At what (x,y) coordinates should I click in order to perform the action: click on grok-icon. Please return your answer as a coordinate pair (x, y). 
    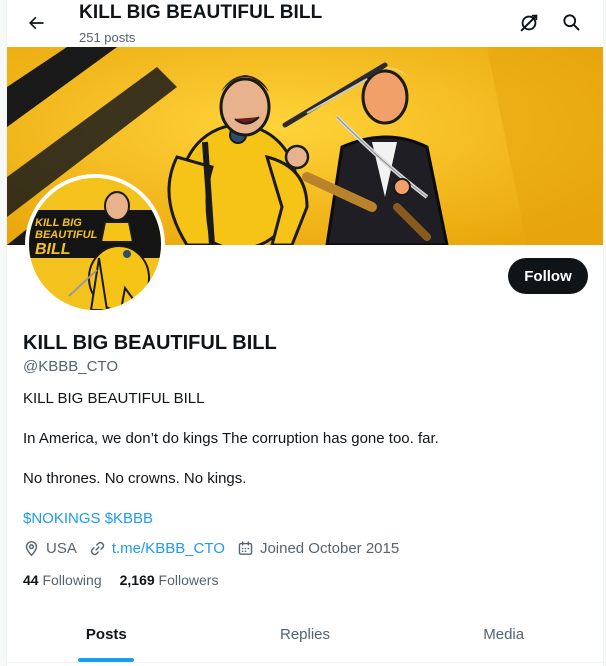
    Looking at the image, I should click on (529, 23).